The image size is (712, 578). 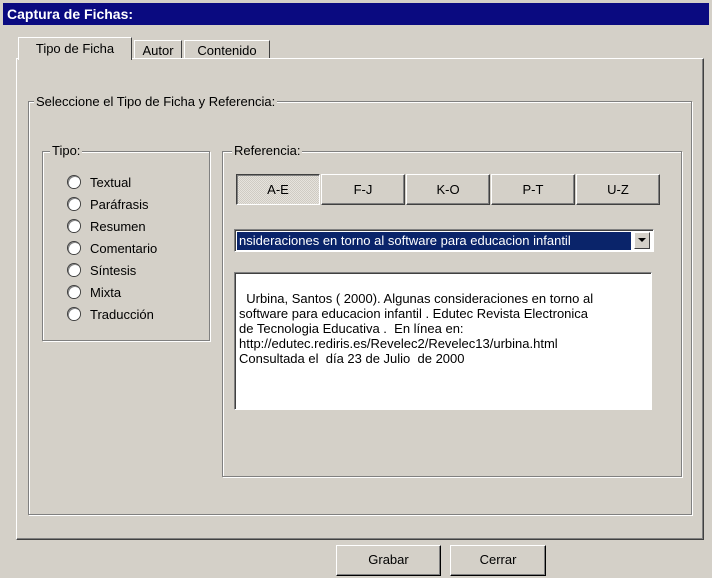 I want to click on tab-label: Tipo de Ficha, so click(x=75, y=48).